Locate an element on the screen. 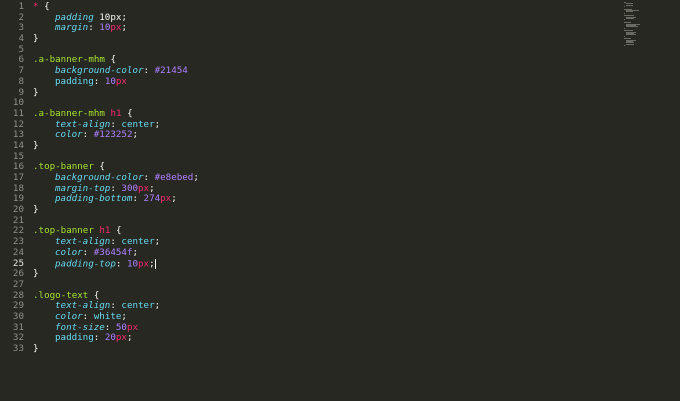 The height and width of the screenshot is (401, 680). code-token: #21454 is located at coordinates (171, 71).